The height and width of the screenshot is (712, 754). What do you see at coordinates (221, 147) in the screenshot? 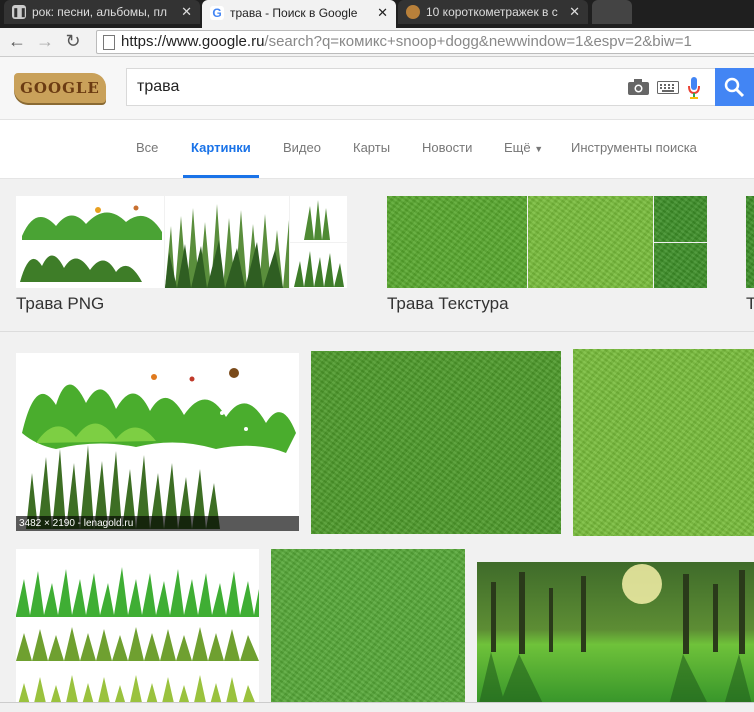
I see `tab-images: Картинки` at bounding box center [221, 147].